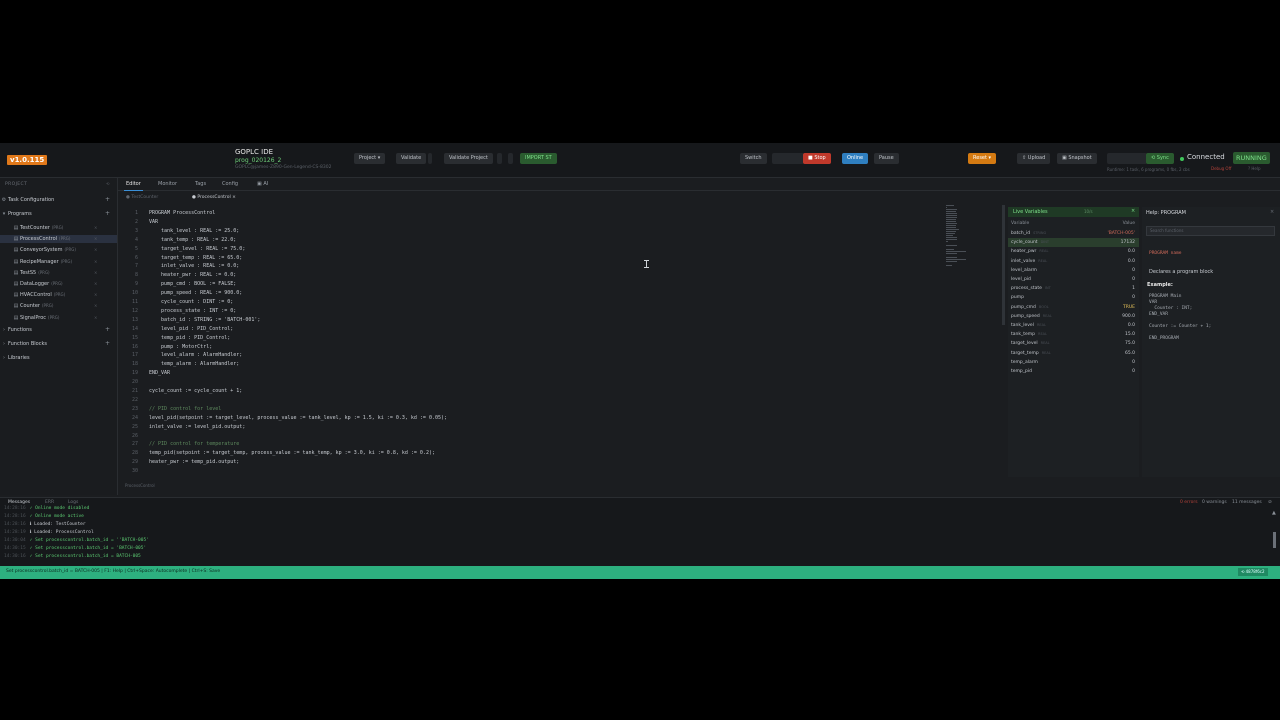  I want to click on snapshot-button: ▣ Snapshot, so click(1077, 158).